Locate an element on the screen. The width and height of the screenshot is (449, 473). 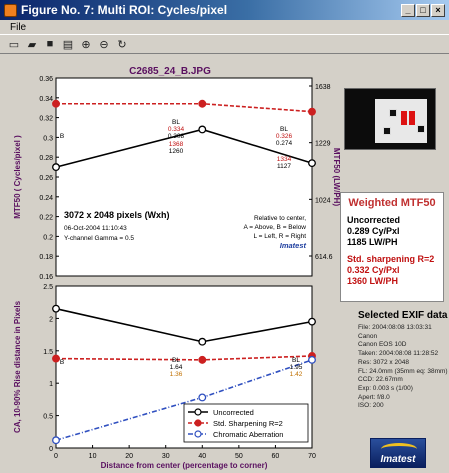
point-value-label: 0.308 is located at coordinates (176, 136).